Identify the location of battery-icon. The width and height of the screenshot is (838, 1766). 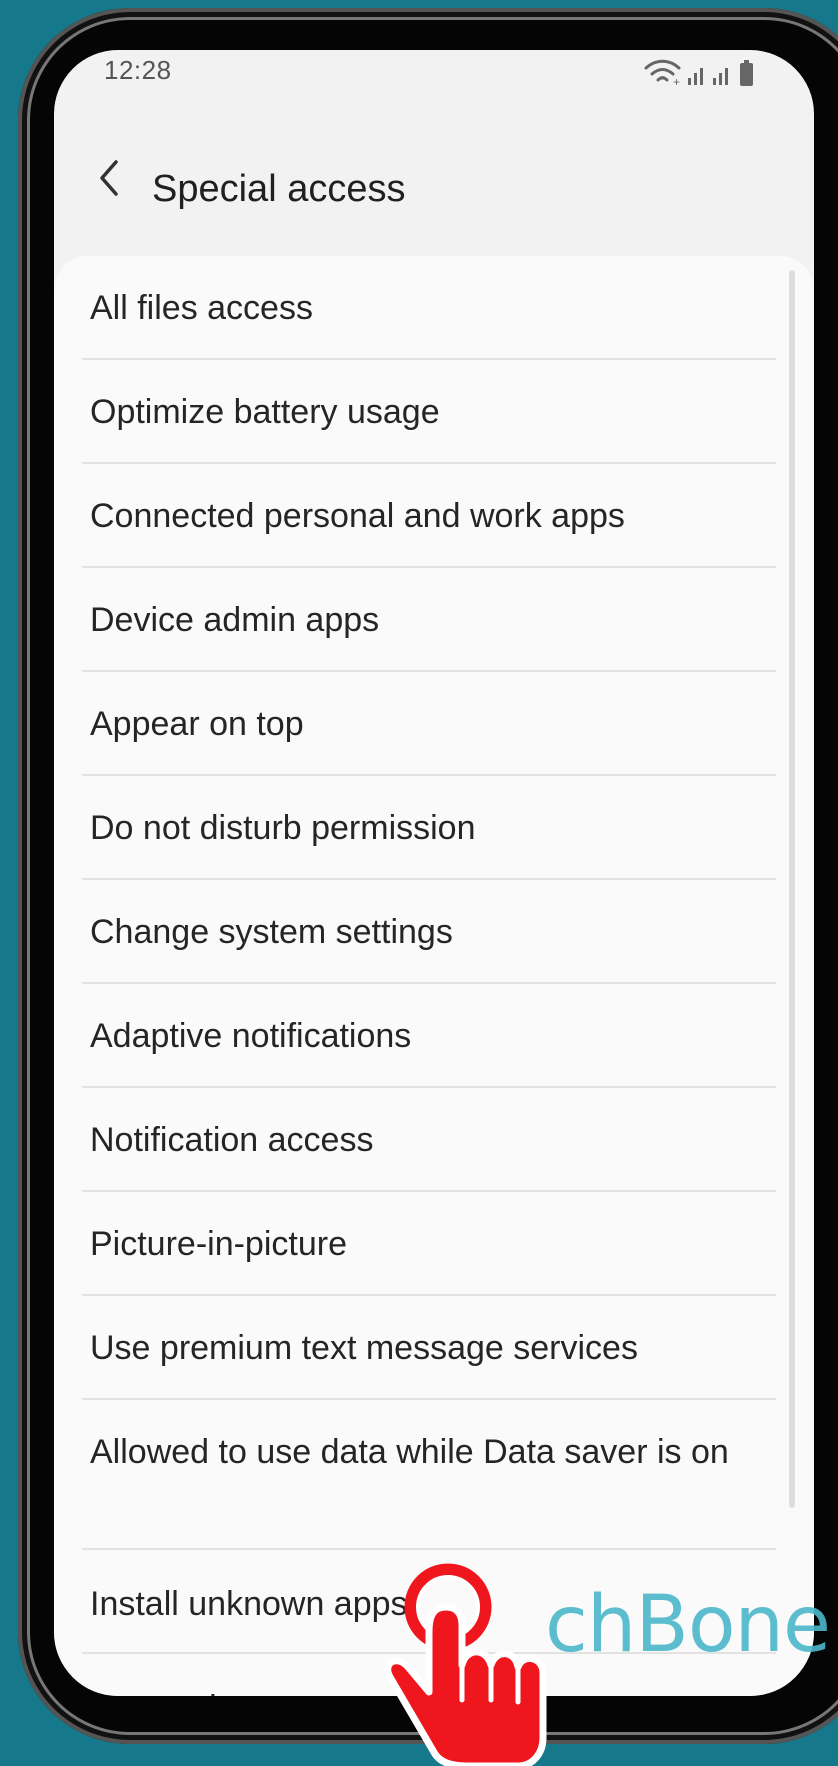
(746, 73).